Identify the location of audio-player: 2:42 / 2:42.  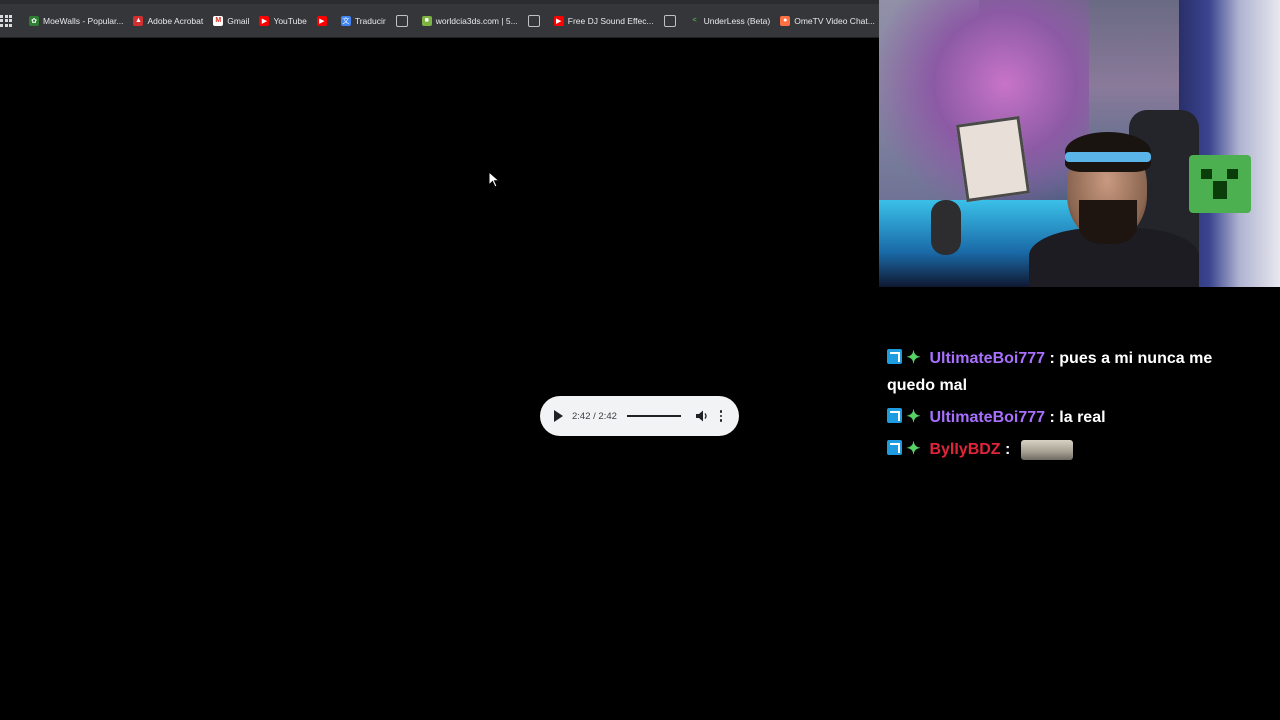
(639, 416).